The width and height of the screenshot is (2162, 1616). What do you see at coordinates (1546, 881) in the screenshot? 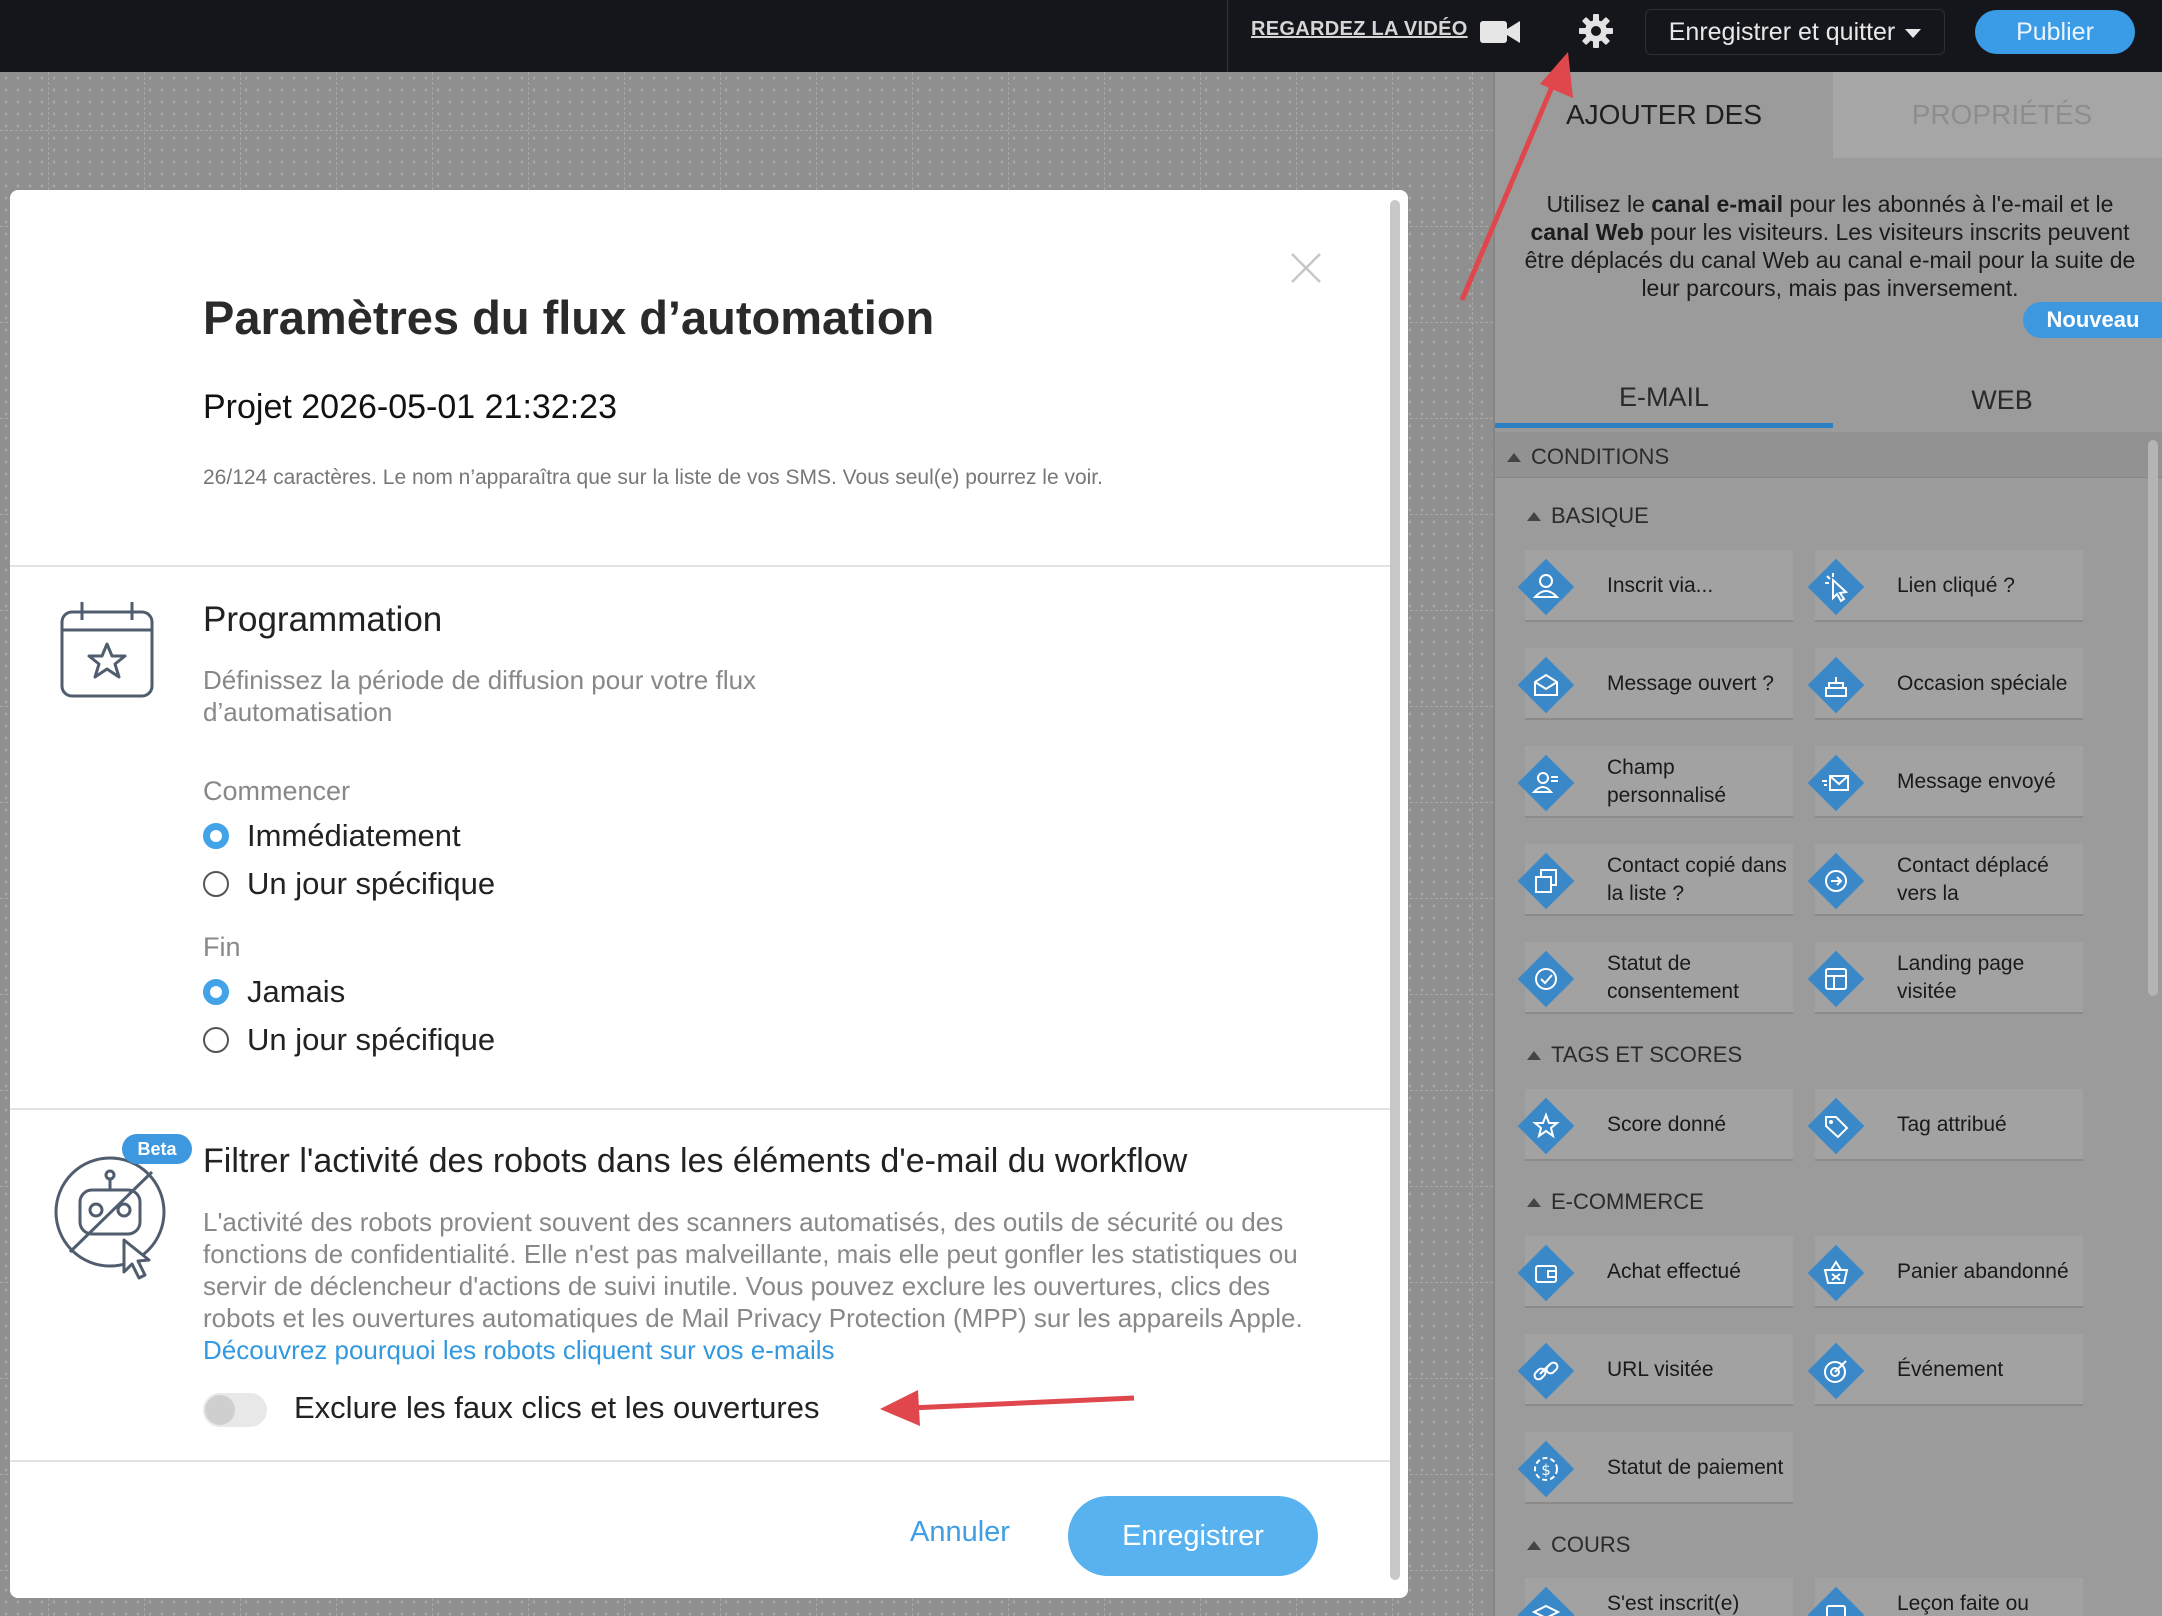
I see `copy-icon` at bounding box center [1546, 881].